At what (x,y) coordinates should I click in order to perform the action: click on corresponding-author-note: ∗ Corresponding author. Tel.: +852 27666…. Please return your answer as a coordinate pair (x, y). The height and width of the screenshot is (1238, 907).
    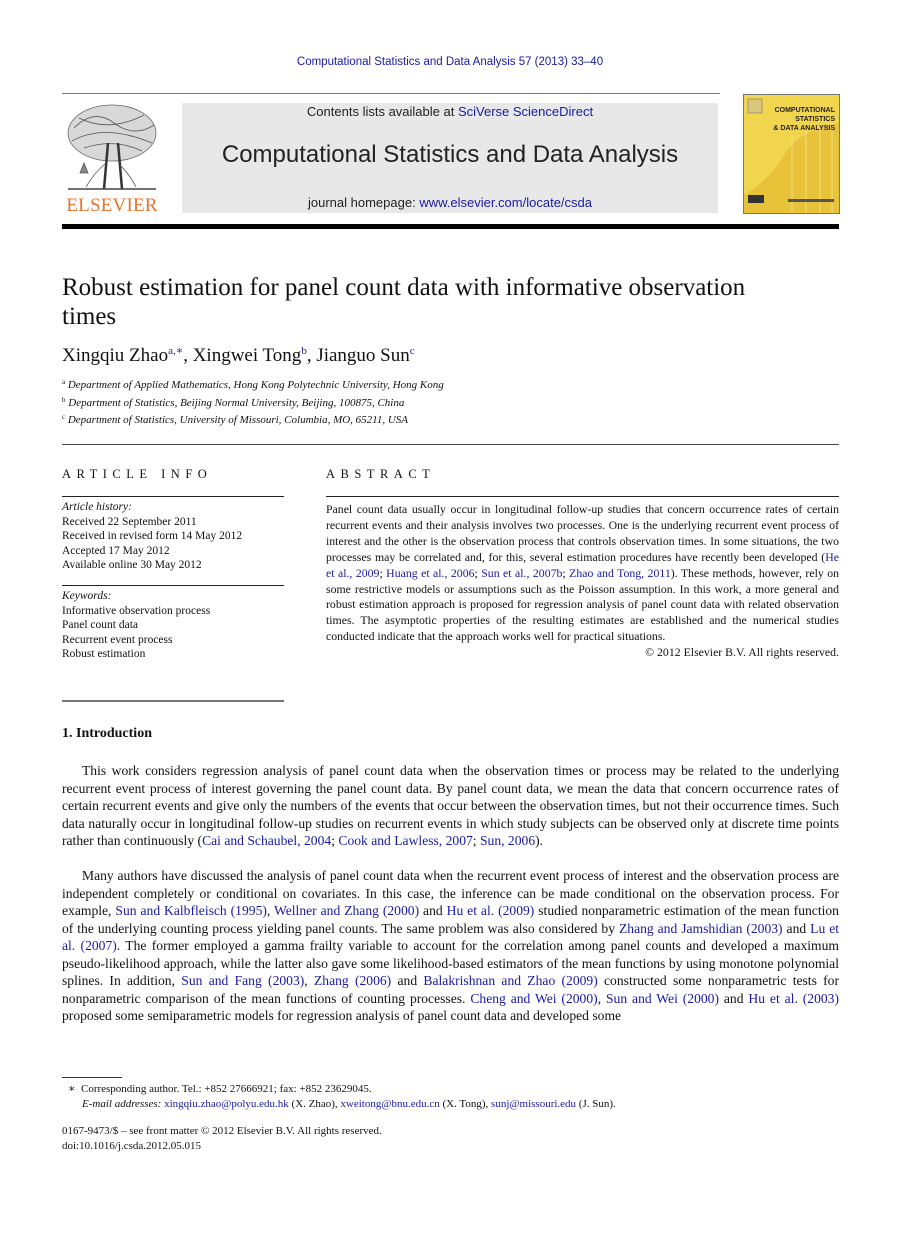
    Looking at the image, I should click on (220, 1088).